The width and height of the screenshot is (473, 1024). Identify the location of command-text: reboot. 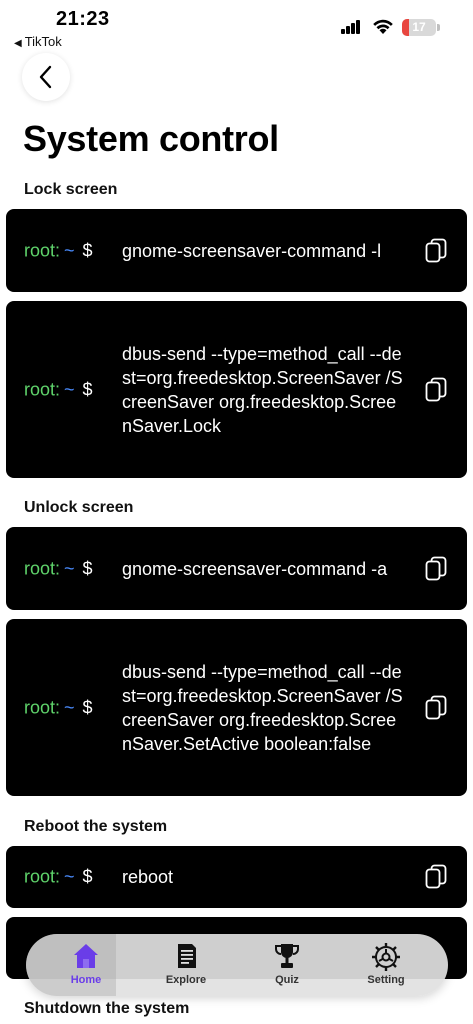
(148, 877).